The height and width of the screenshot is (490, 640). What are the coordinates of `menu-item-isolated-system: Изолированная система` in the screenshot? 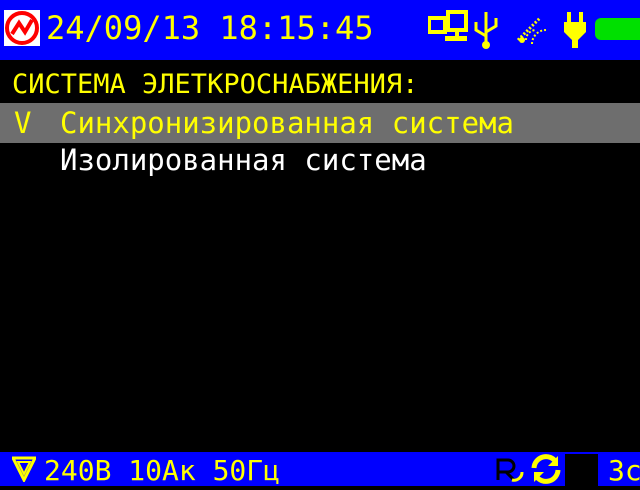 It's located at (320, 160).